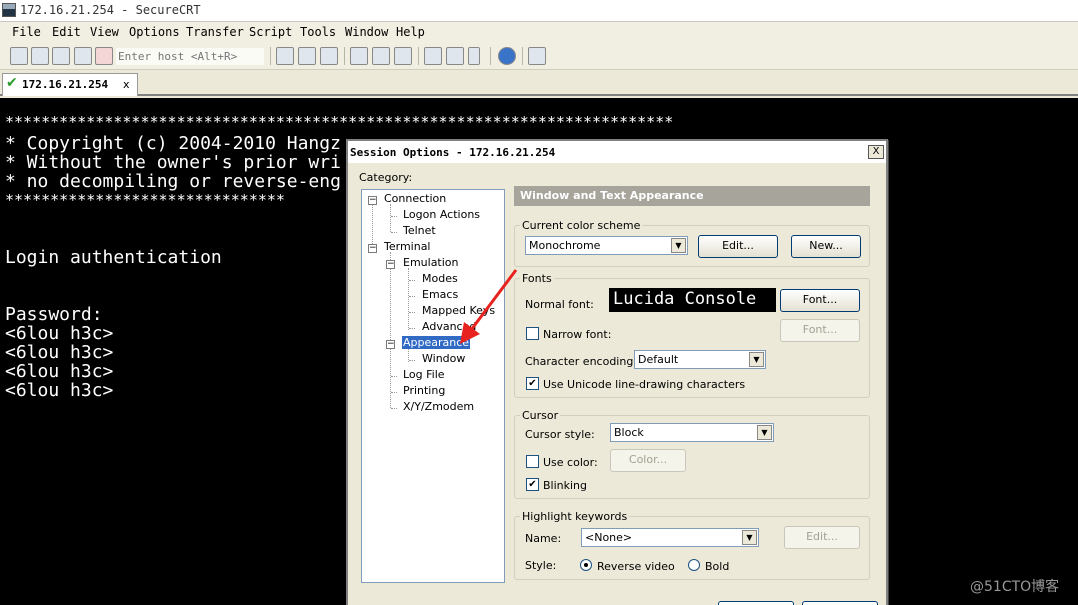  Describe the element at coordinates (145, 200) in the screenshot. I see `terminal-line: *******************************` at that location.